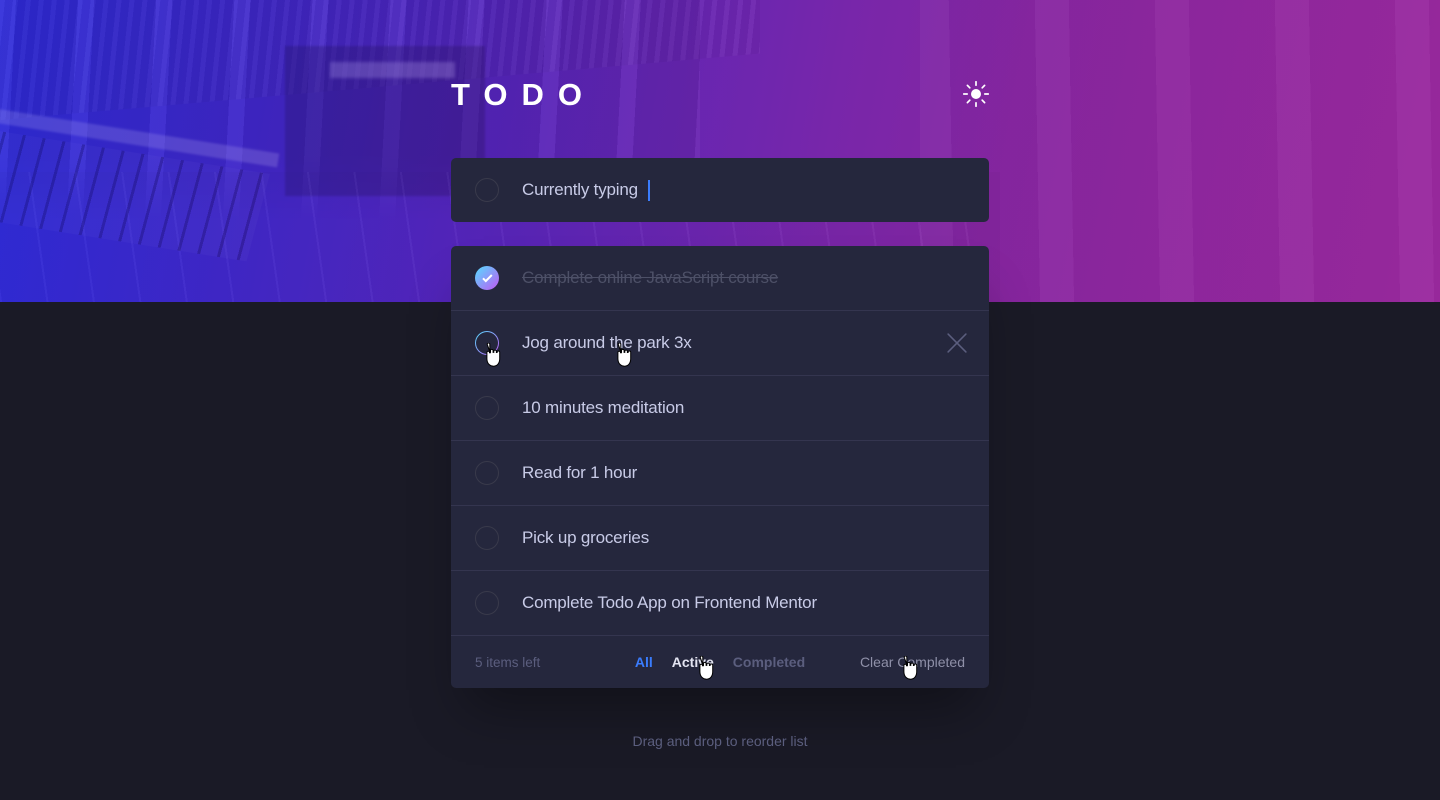 Image resolution: width=1440 pixels, height=800 pixels. I want to click on filter-all: All, so click(644, 662).